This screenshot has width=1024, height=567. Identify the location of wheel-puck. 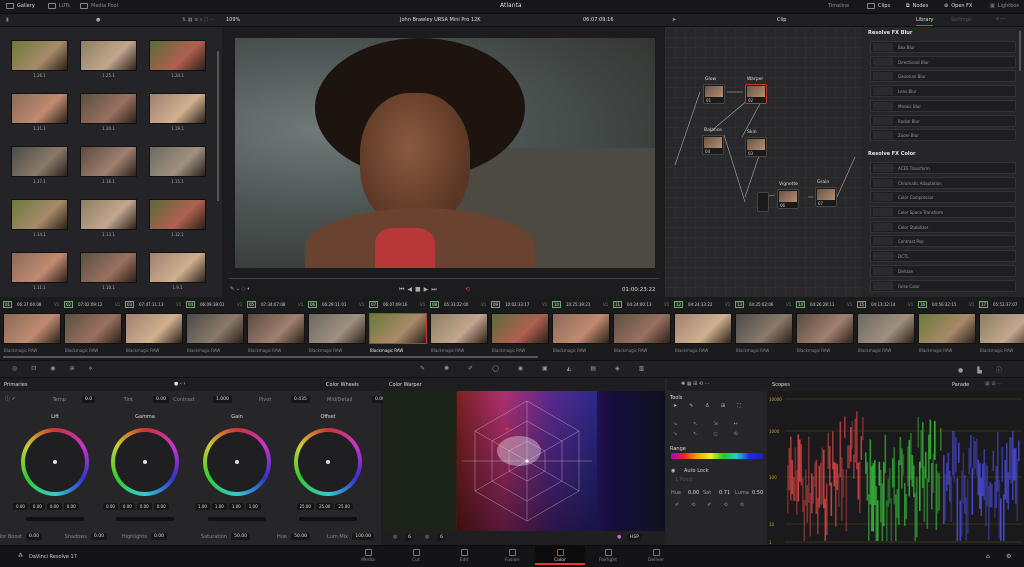
(145, 462).